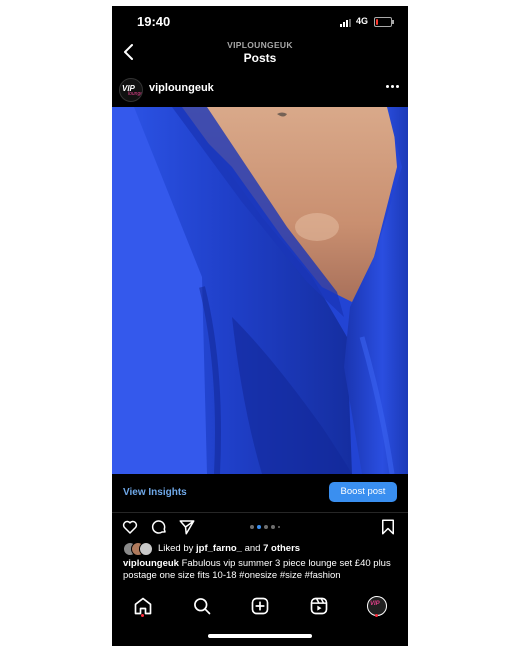 Image resolution: width=520 pixels, height=650 pixels. I want to click on home-notification-dot, so click(142, 615).